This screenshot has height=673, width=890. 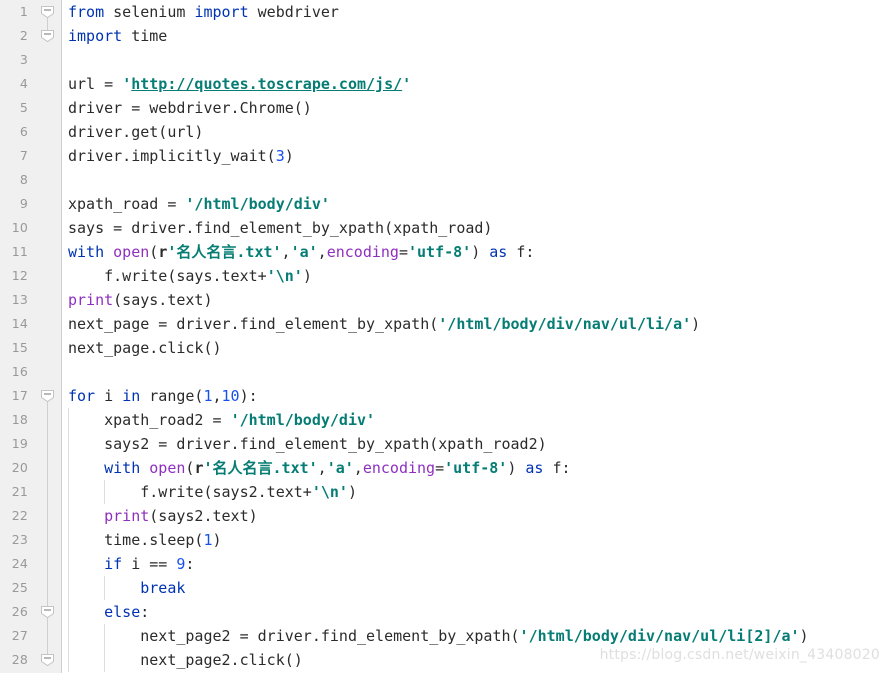 What do you see at coordinates (476, 12) in the screenshot?
I see `code-line: from selenium import webdriver` at bounding box center [476, 12].